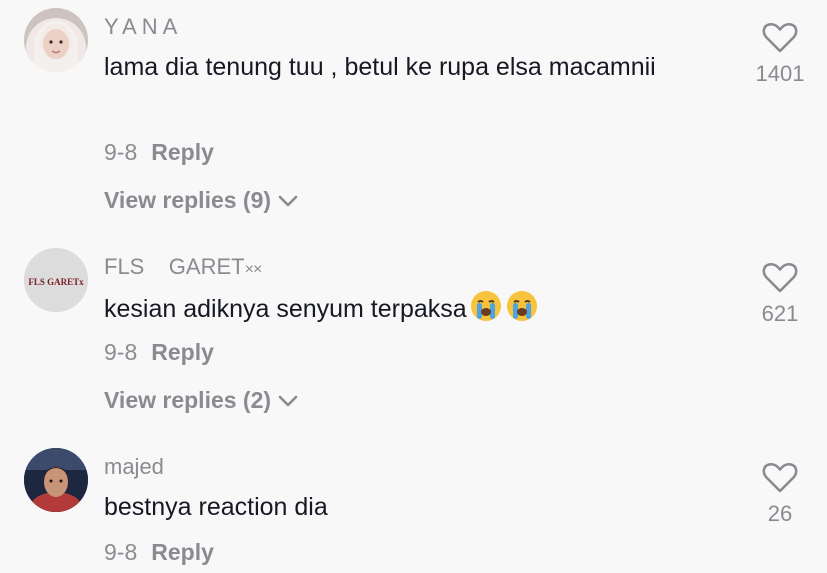  What do you see at coordinates (780, 513) in the screenshot?
I see `like-count: 26` at bounding box center [780, 513].